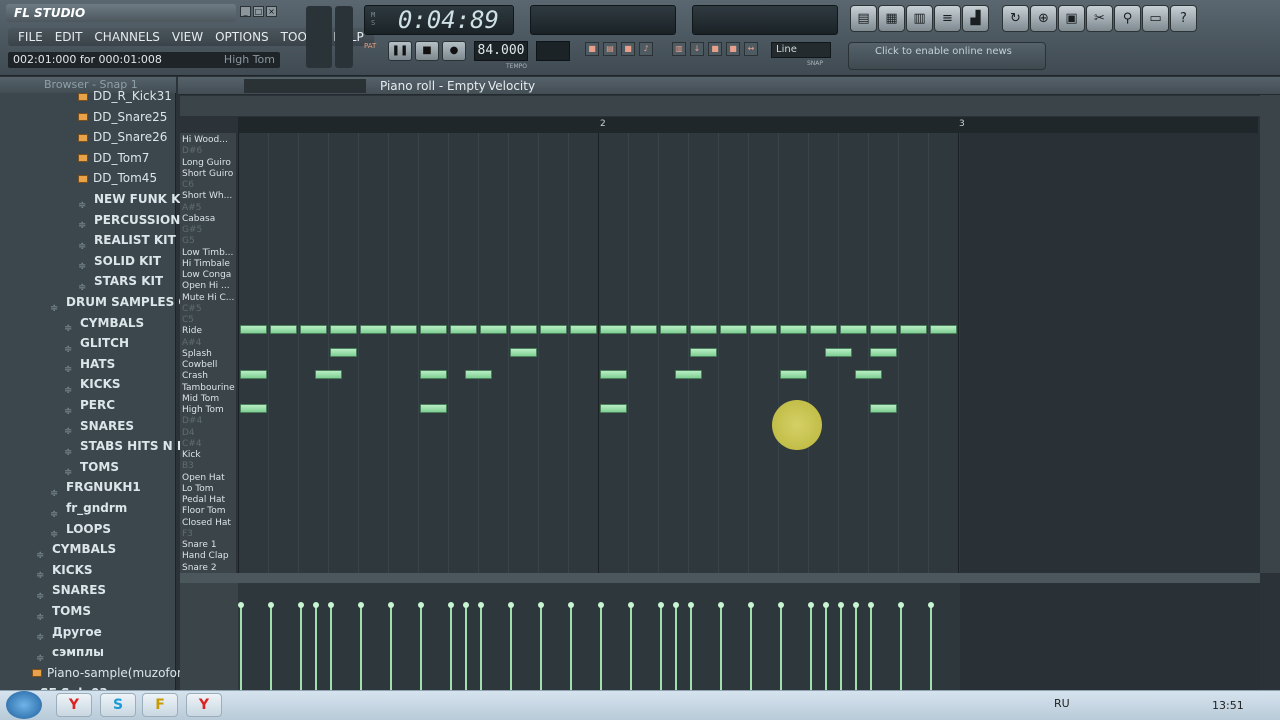  Describe the element at coordinates (947, 18) in the screenshot. I see `browser-icon: ≡` at that location.